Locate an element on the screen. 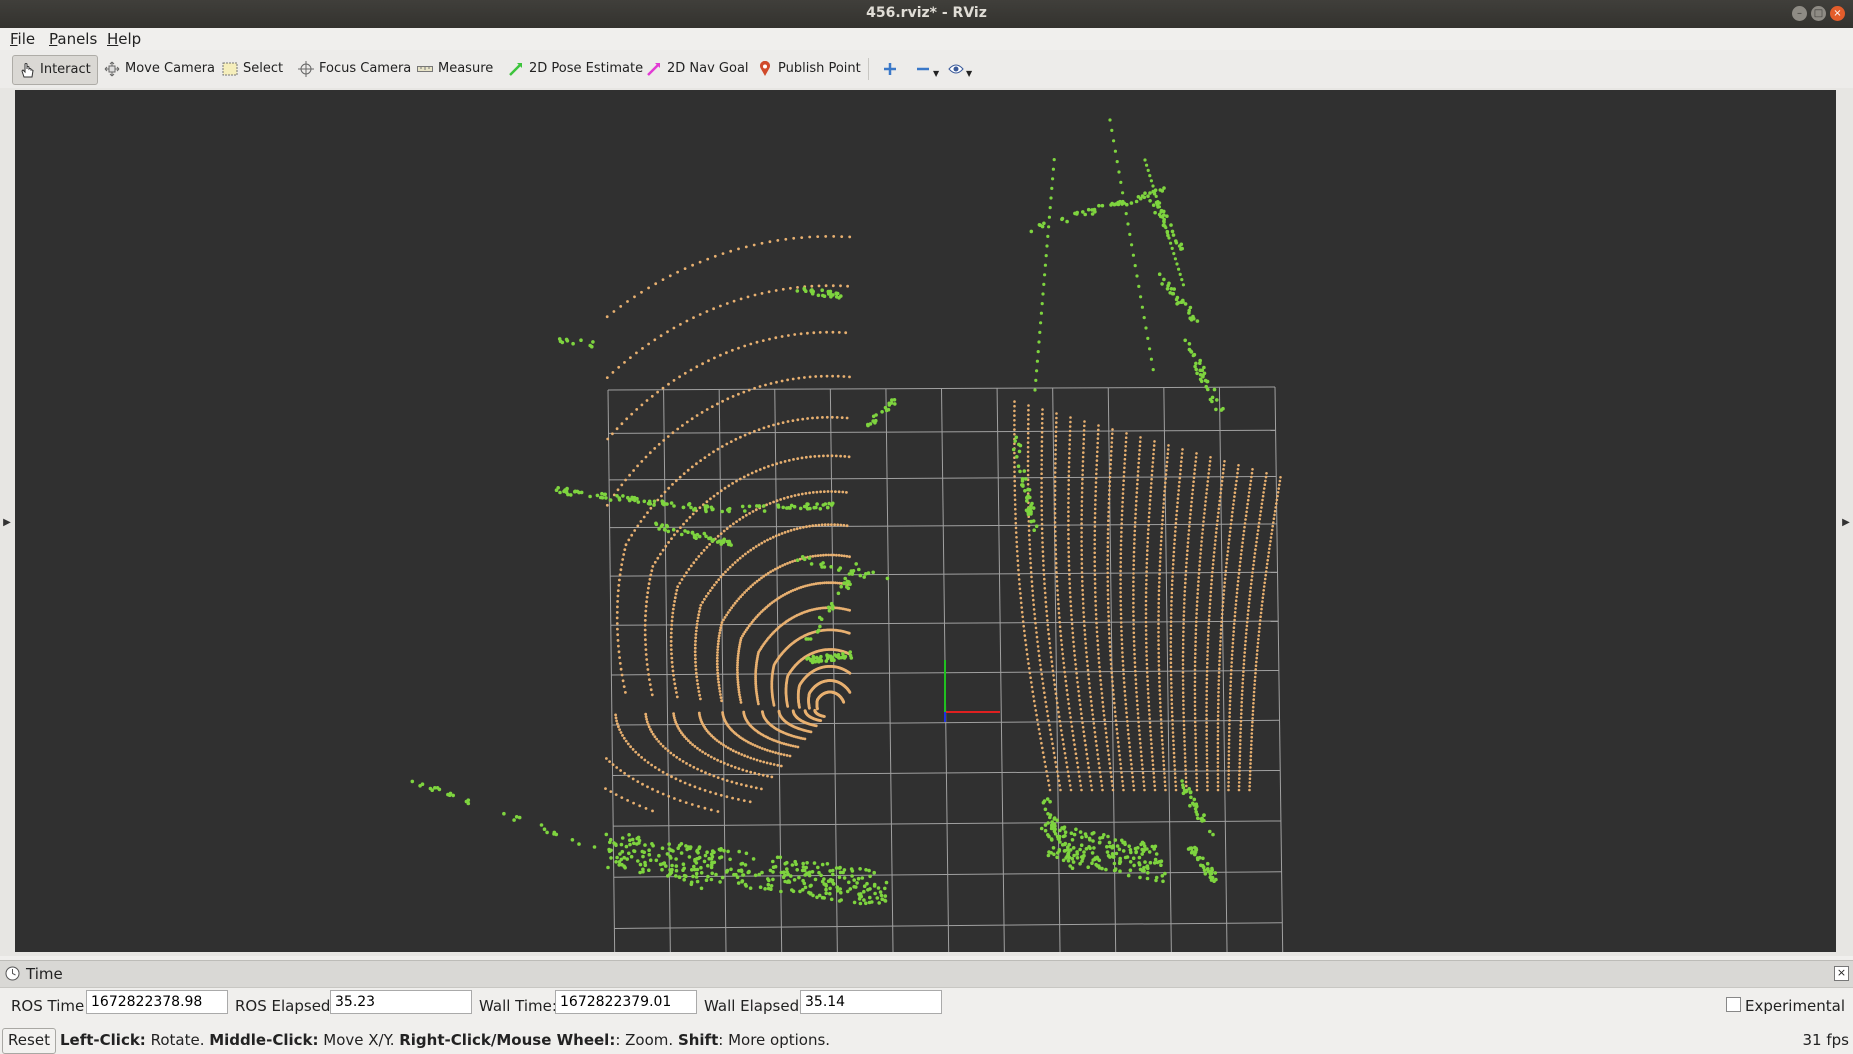  minimize-icon: – is located at coordinates (1799, 13).